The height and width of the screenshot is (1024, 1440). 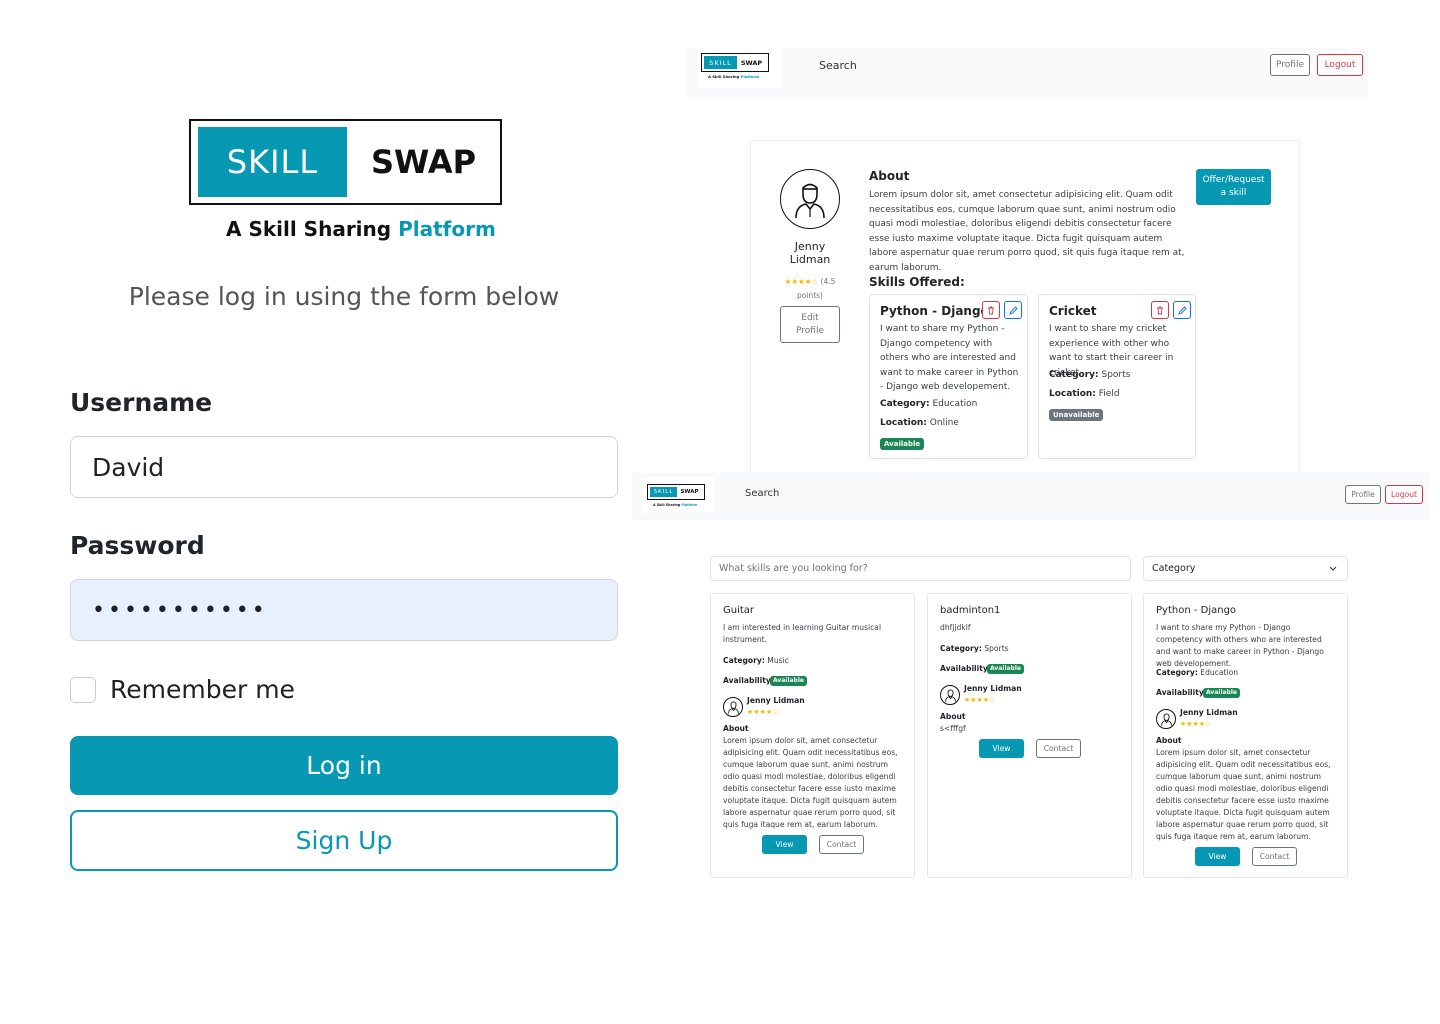 I want to click on edit-profile-button: Edit Profile, so click(x=810, y=324).